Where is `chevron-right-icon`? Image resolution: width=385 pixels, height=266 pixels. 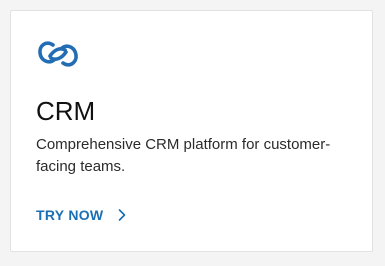
chevron-right-icon is located at coordinates (122, 215).